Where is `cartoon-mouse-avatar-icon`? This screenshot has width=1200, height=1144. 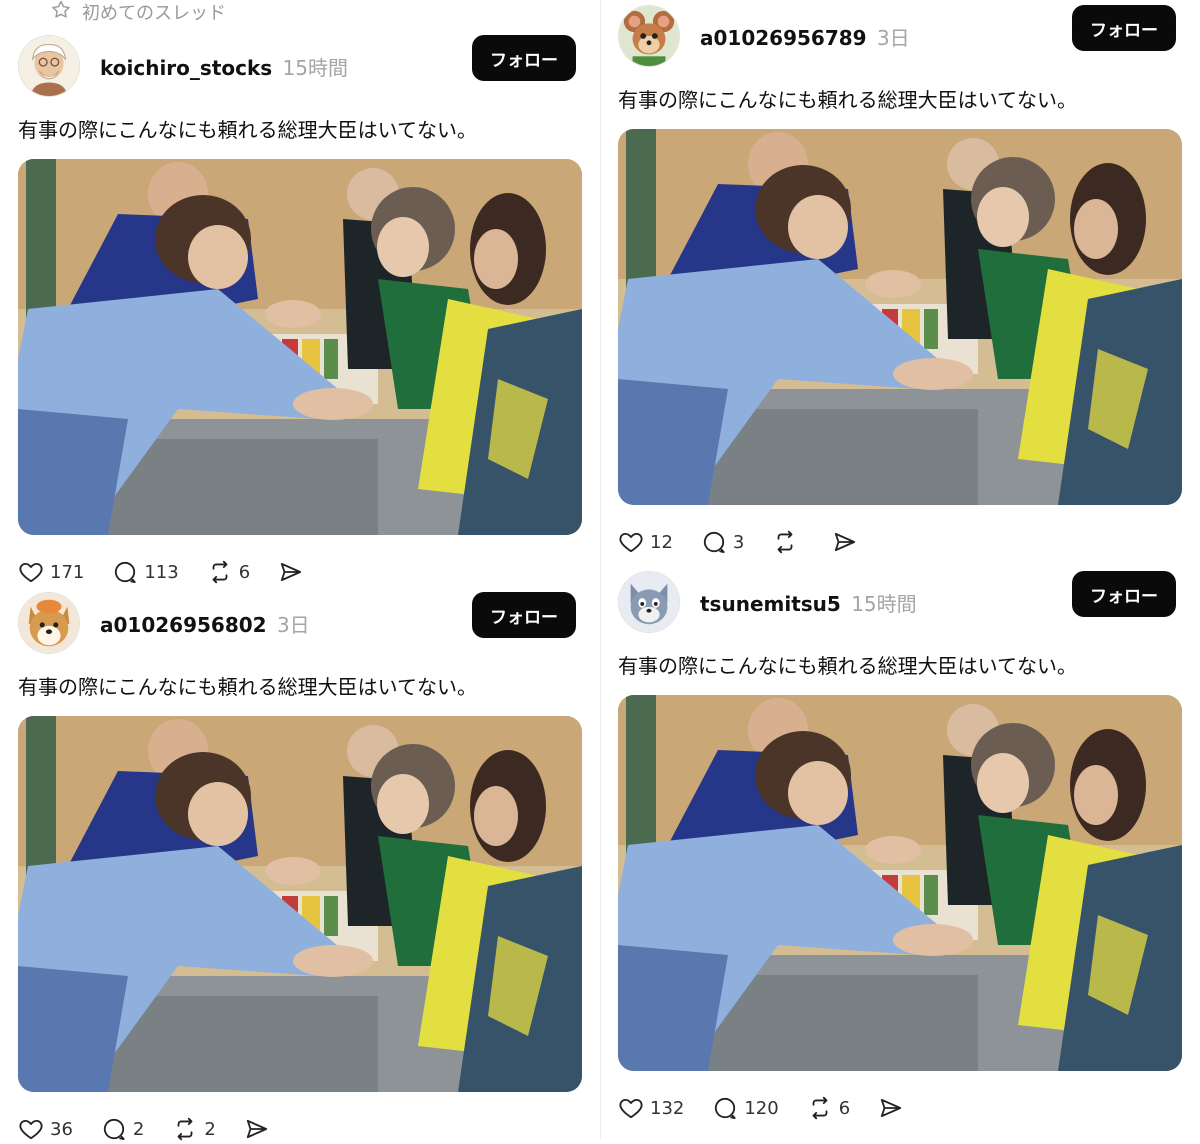
cartoon-mouse-avatar-icon is located at coordinates (649, 36).